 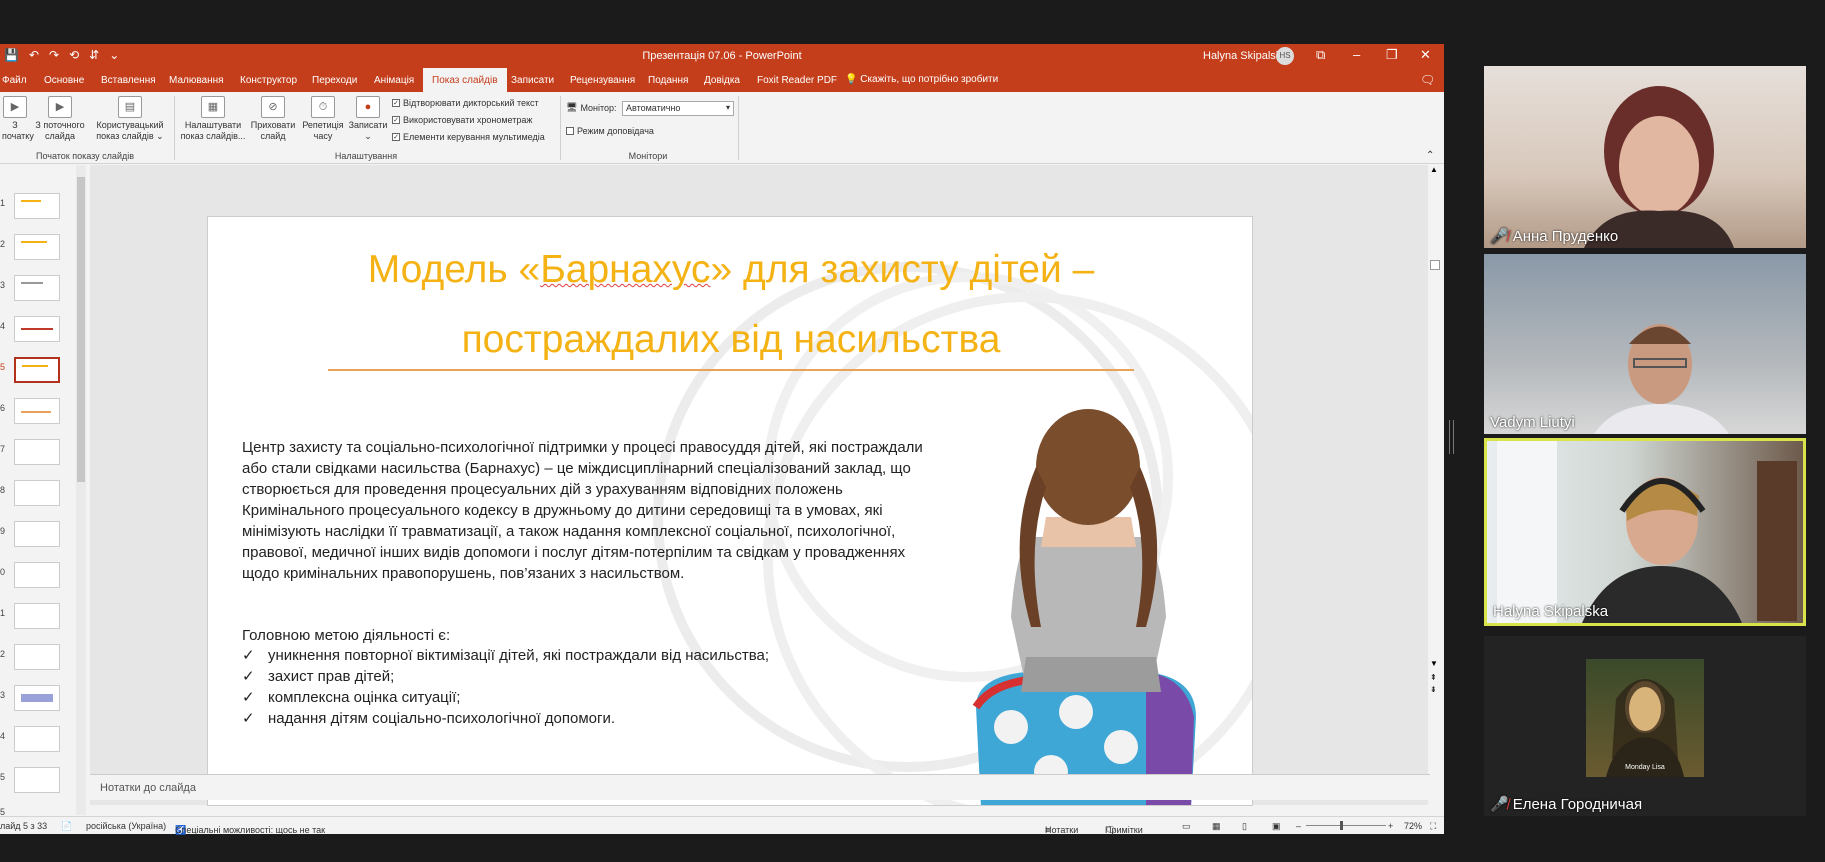 What do you see at coordinates (678, 108) in the screenshot?
I see `monitor-select: Автоматично ▾` at bounding box center [678, 108].